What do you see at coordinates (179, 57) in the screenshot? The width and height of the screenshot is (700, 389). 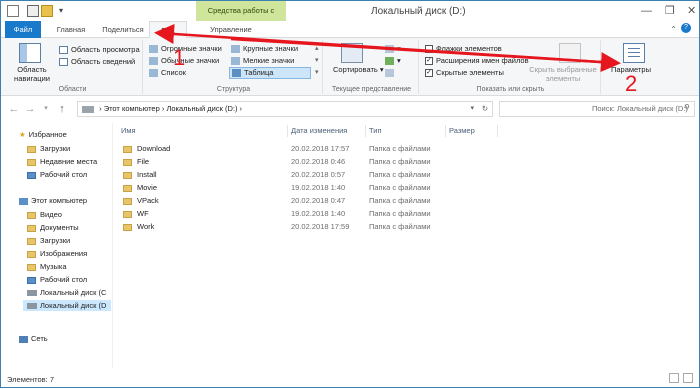 I see `annotation-number-1: 1` at bounding box center [179, 57].